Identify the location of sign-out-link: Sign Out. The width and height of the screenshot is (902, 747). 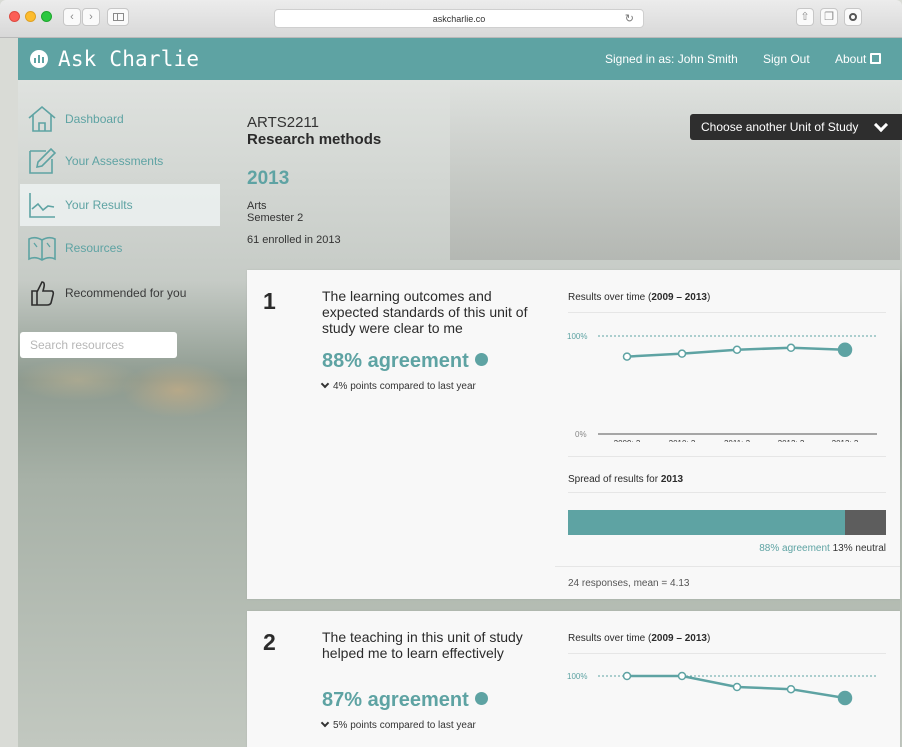
(786, 59).